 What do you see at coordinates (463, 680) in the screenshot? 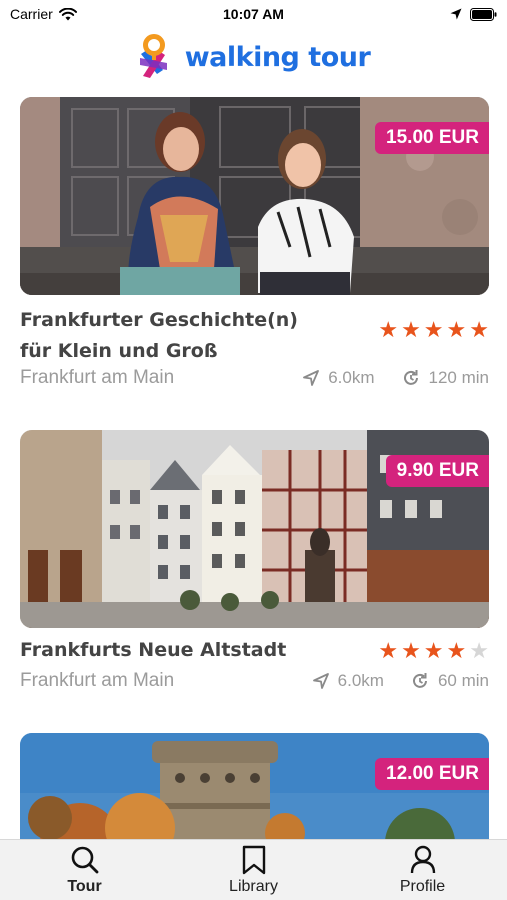
I see `tour-duration: 60 min` at bounding box center [463, 680].